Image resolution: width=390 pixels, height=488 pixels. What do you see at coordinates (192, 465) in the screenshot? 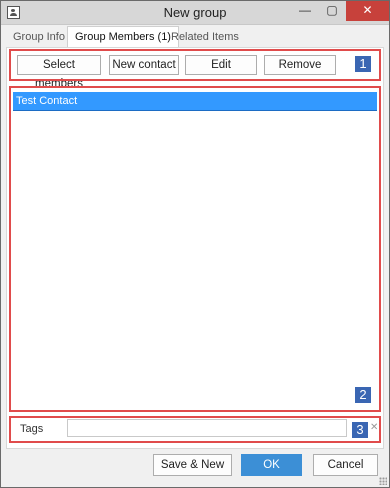
I see `save-and-new-button: Save & New` at bounding box center [192, 465].